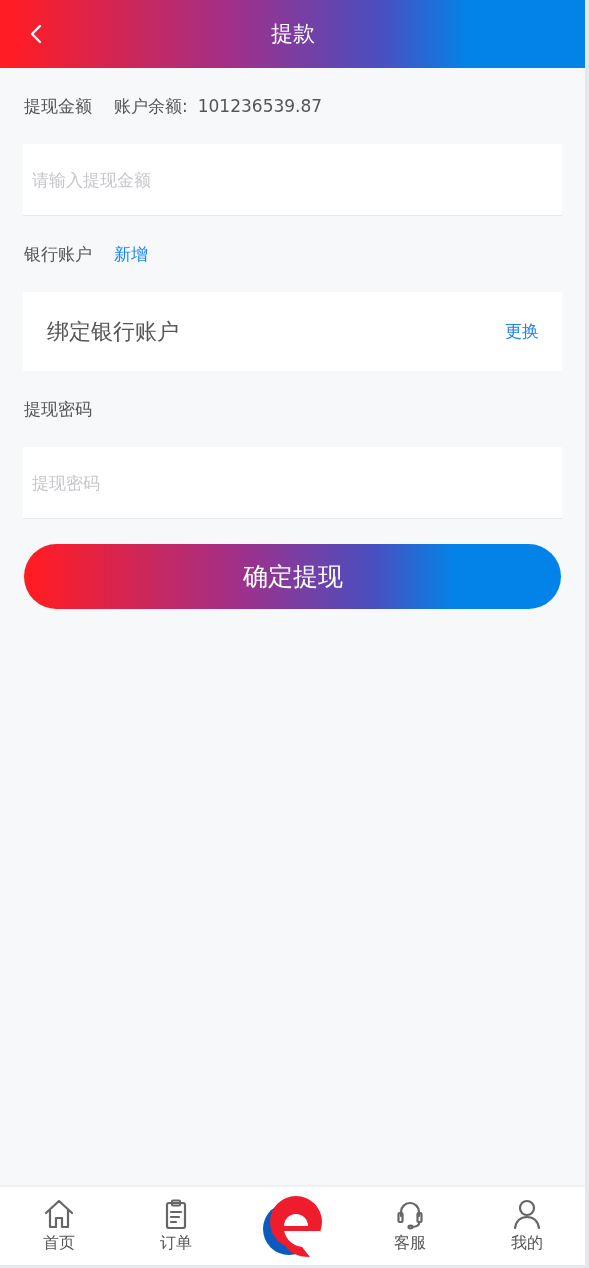  What do you see at coordinates (292, 483) in the screenshot?
I see `password-field: 提现密码` at bounding box center [292, 483].